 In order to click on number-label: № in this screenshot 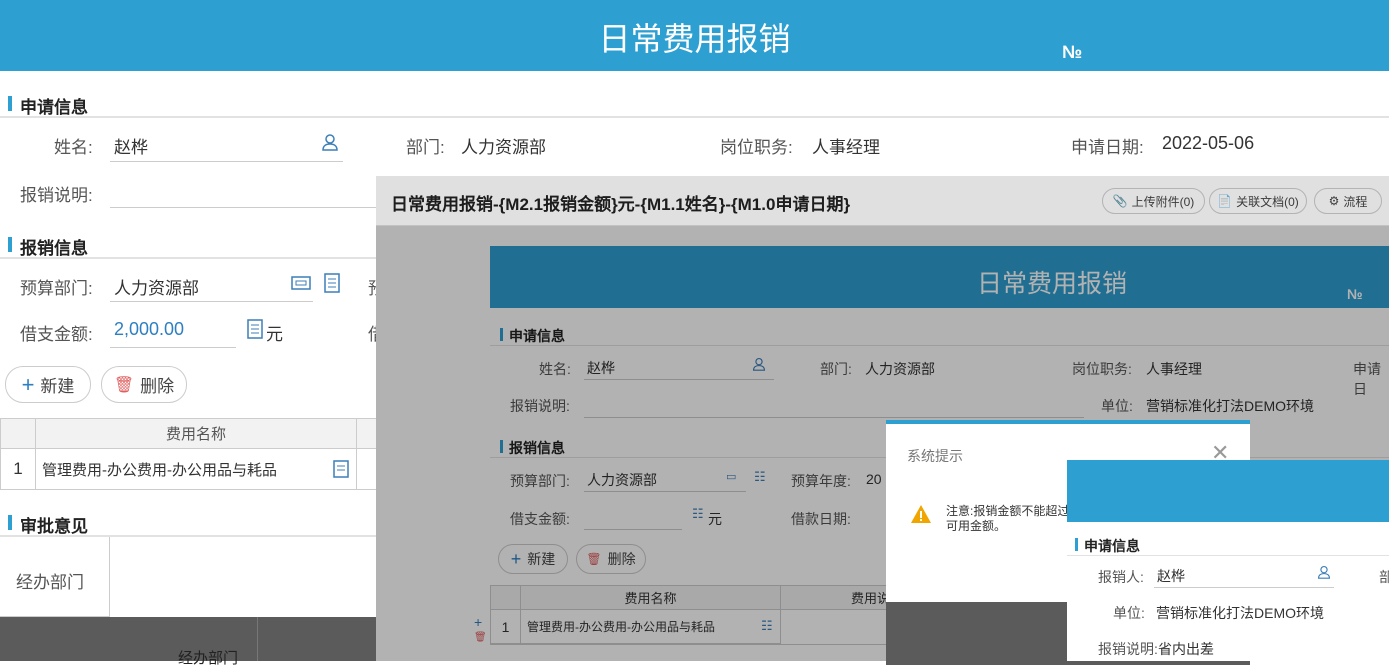, I will do `click(1072, 52)`.